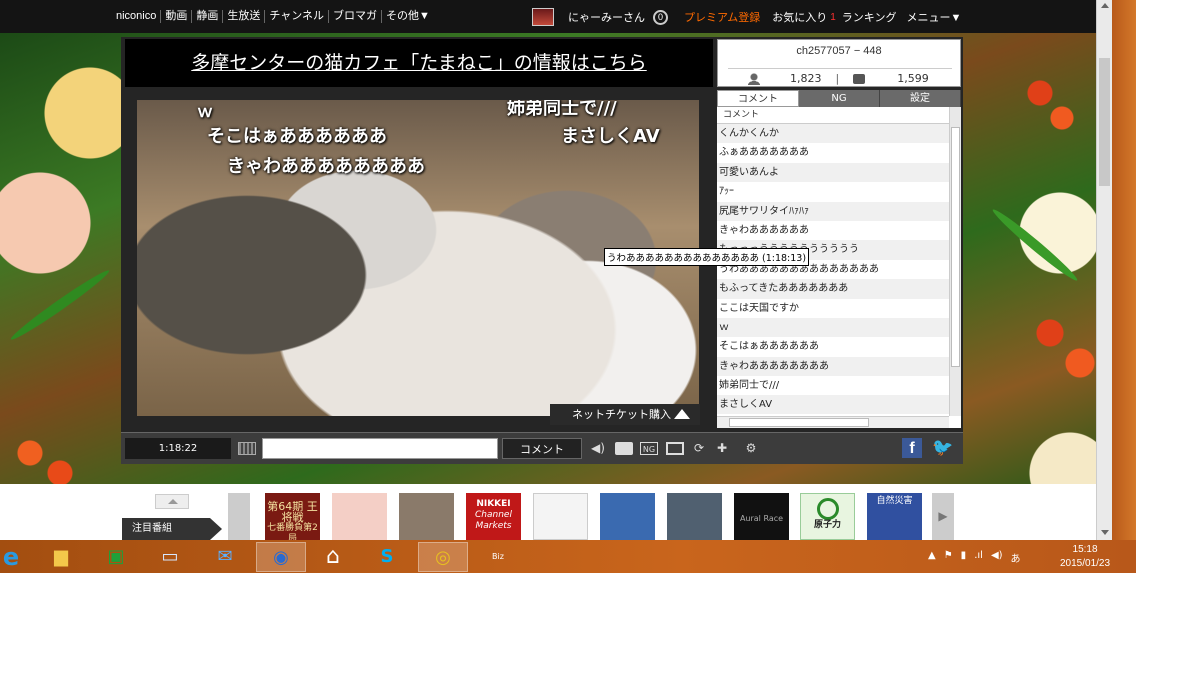 The height and width of the screenshot is (675, 1200). Describe the element at coordinates (833, 366) in the screenshot. I see `list-item: きゃわああああああああ` at that location.